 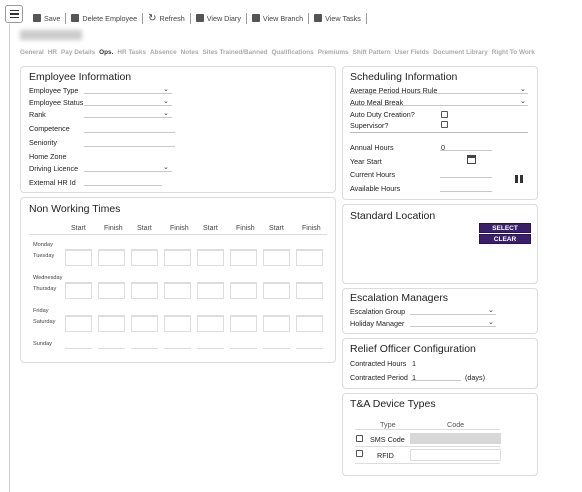 What do you see at coordinates (43, 245) in the screenshot?
I see `day-label-monday: Monday` at bounding box center [43, 245].